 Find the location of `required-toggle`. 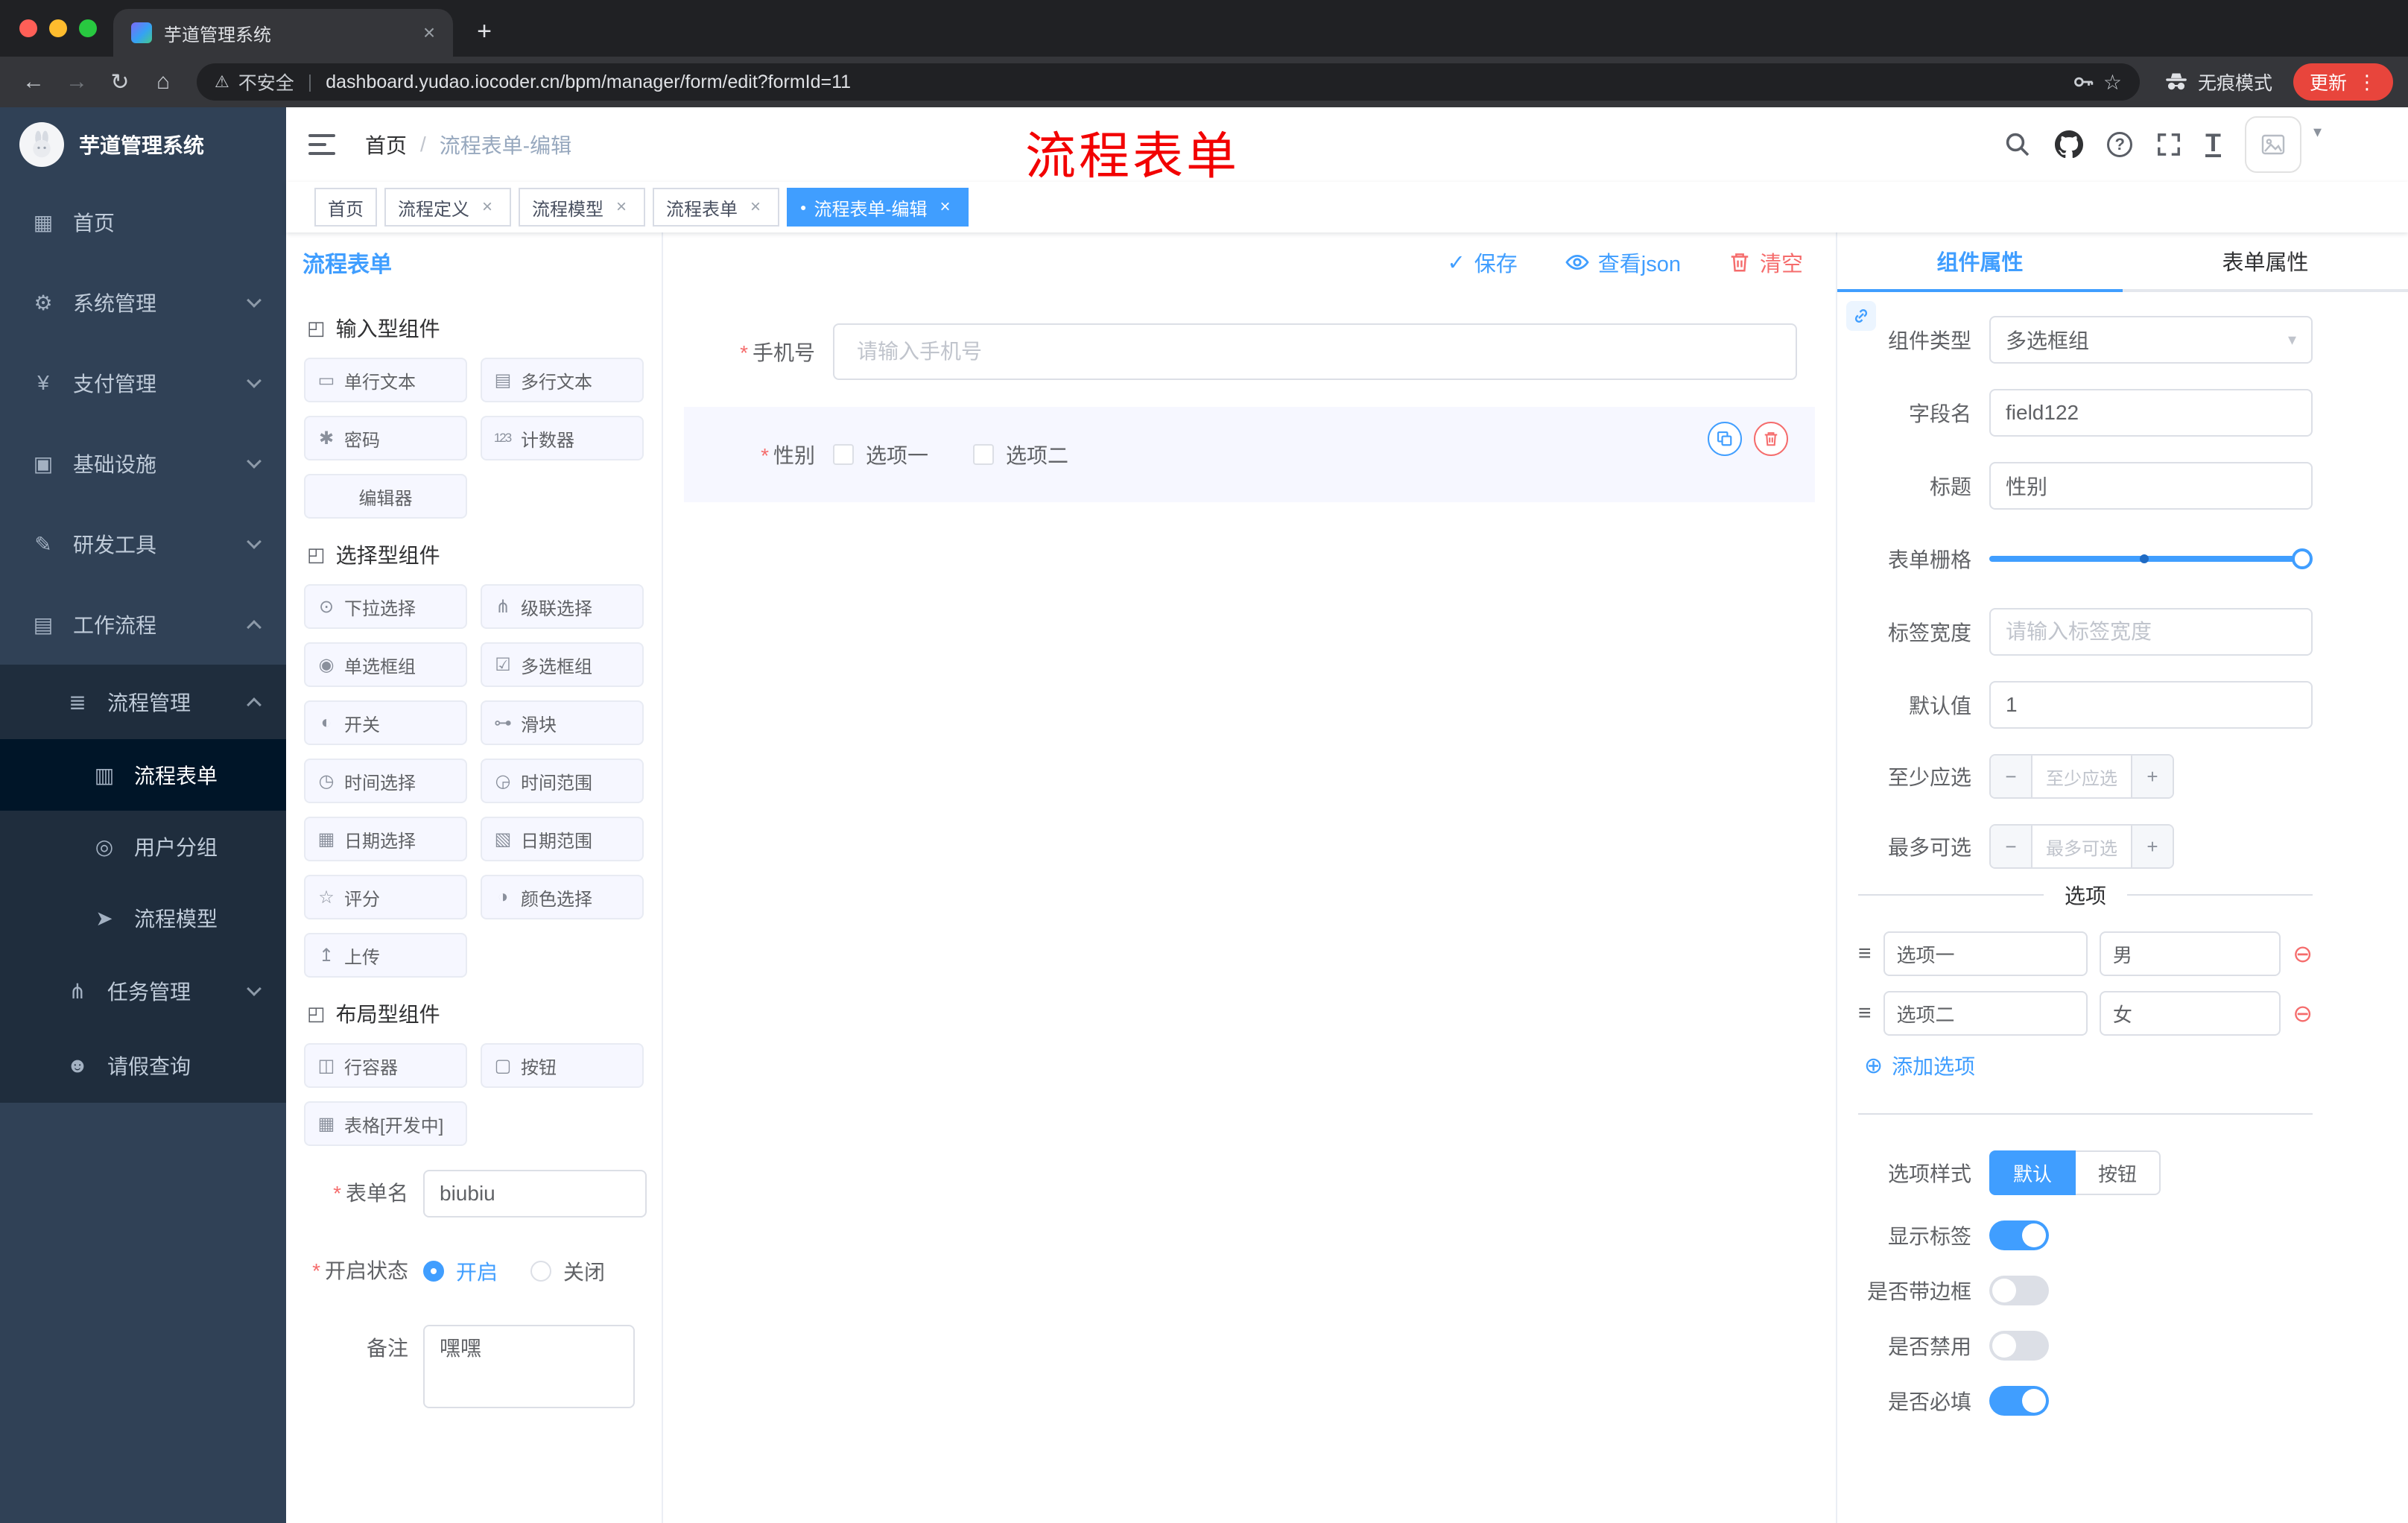

required-toggle is located at coordinates (2019, 1401).